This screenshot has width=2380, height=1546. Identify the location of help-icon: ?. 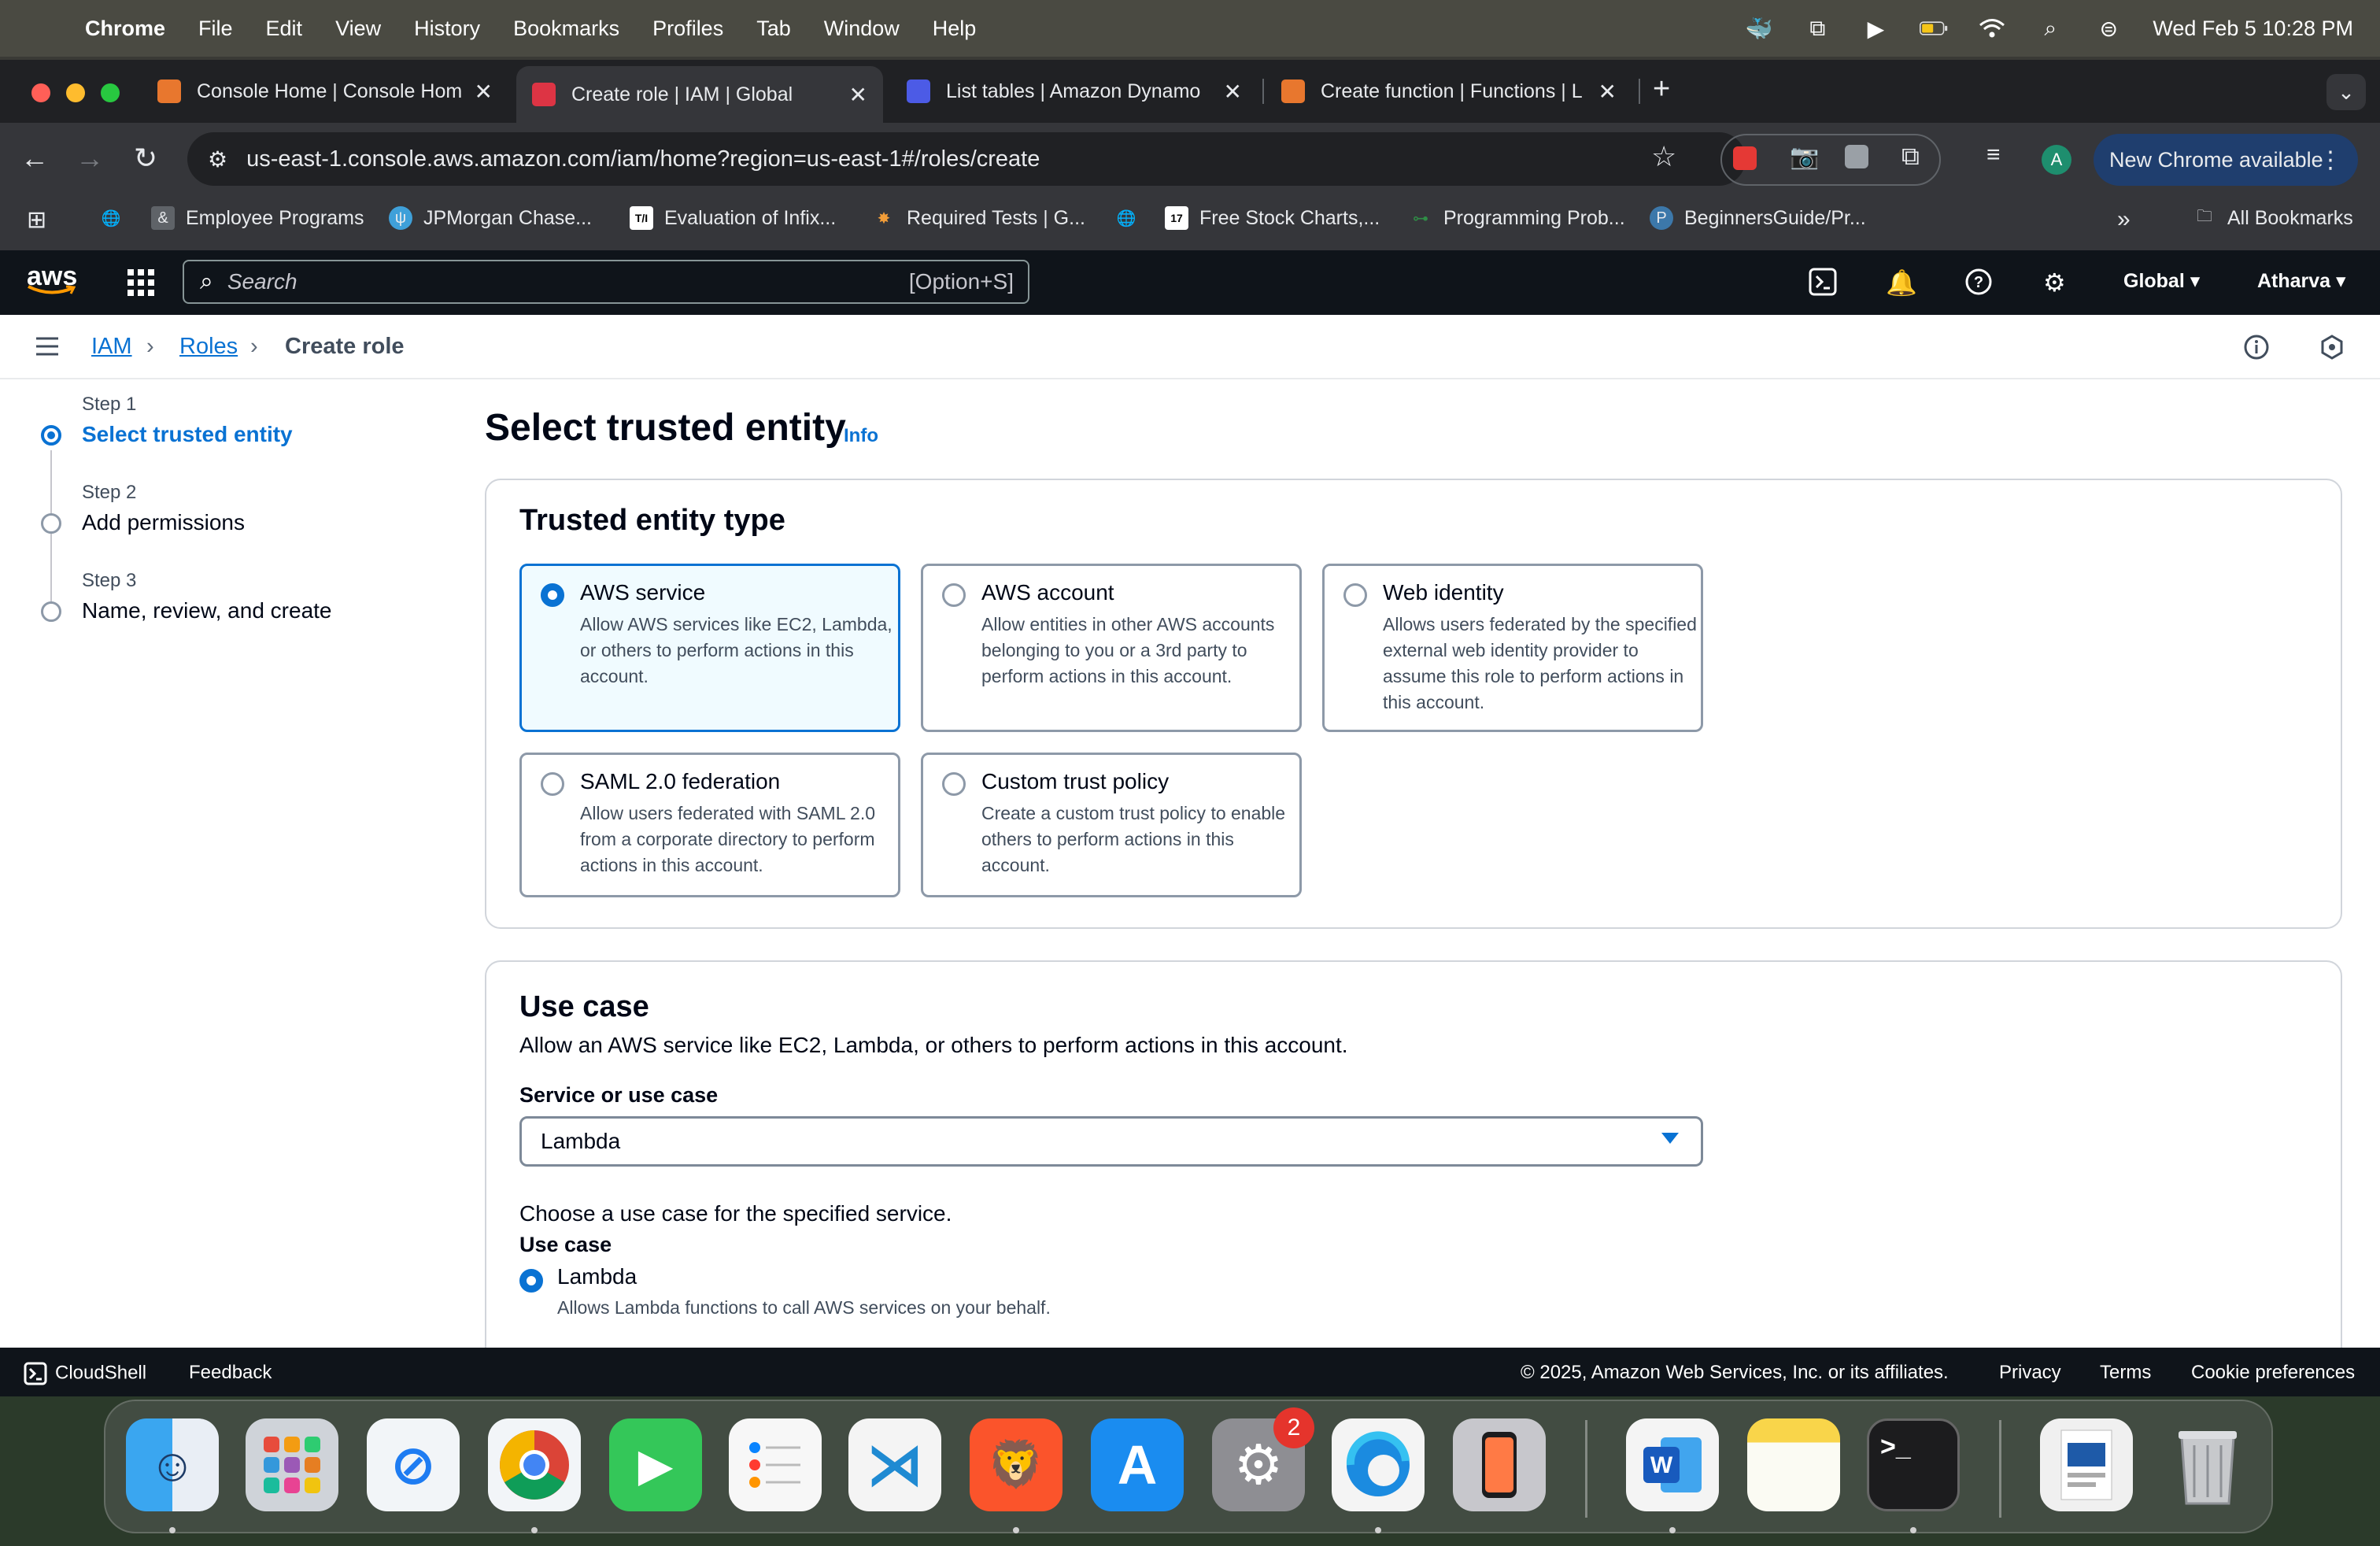
(1978, 285).